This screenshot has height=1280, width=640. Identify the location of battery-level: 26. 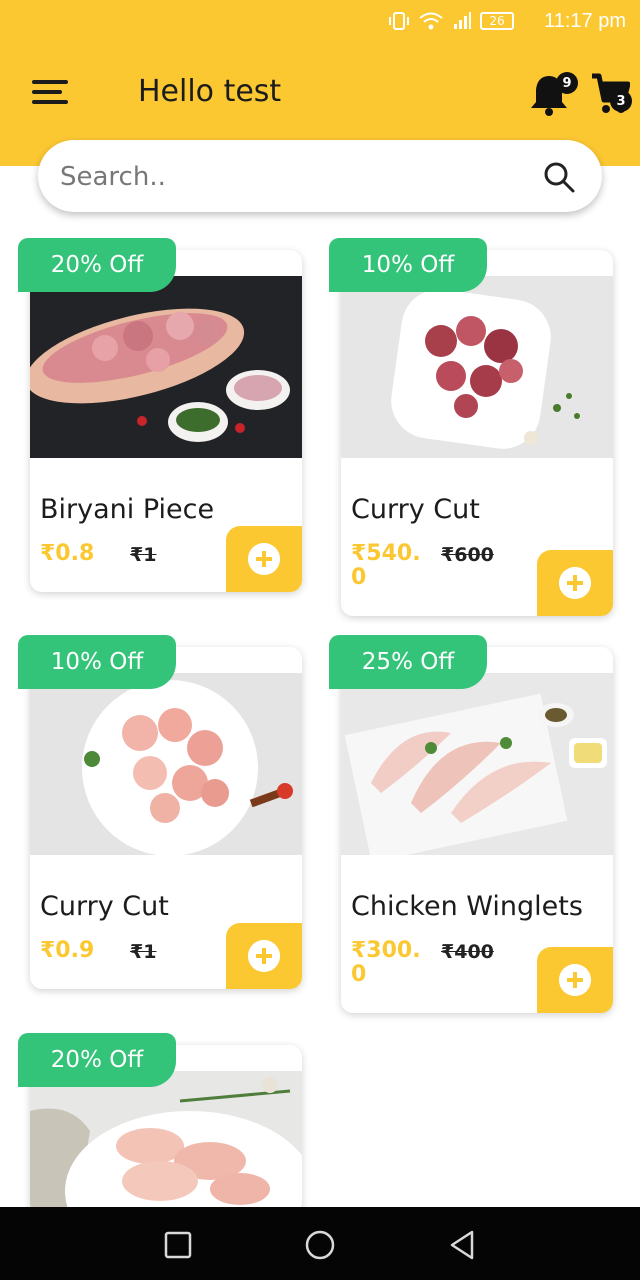
(497, 21).